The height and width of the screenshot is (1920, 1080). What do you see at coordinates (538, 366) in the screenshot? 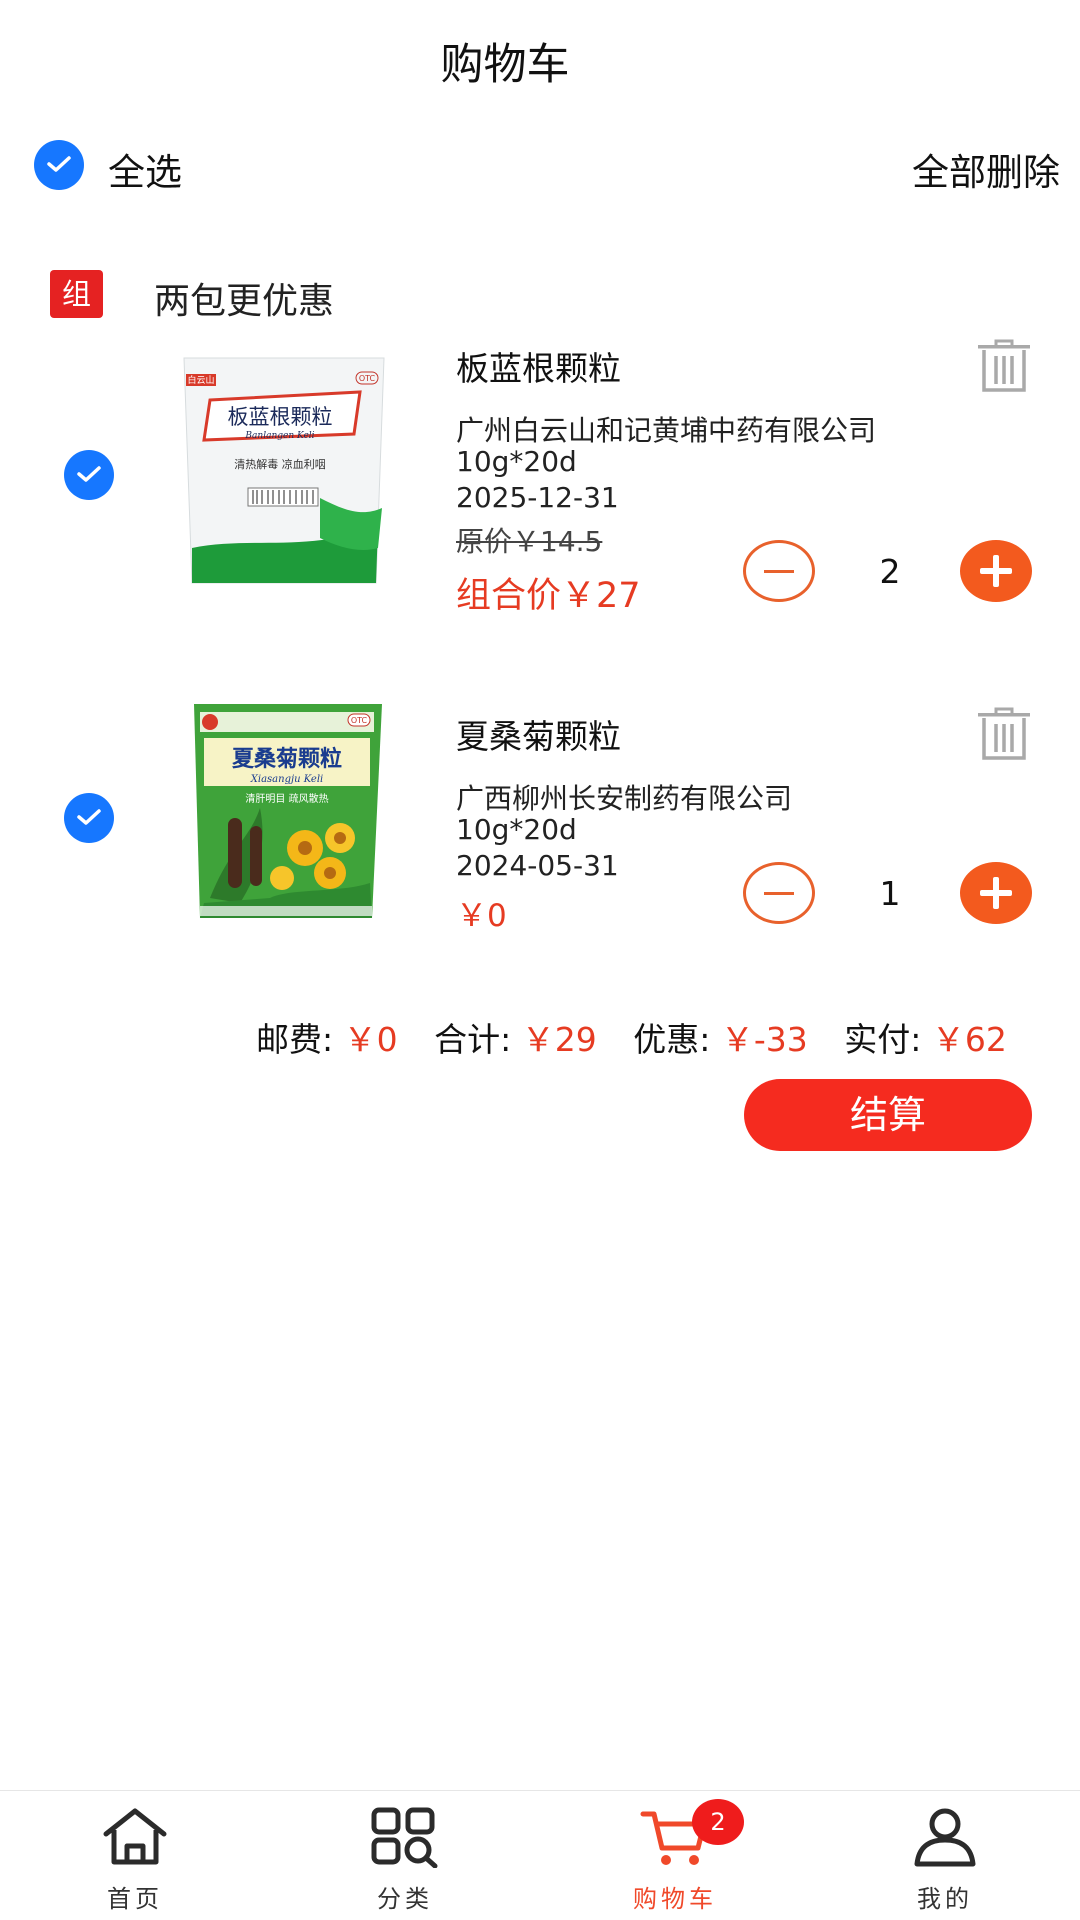
I see `product-name: 板蓝根颗粒` at bounding box center [538, 366].